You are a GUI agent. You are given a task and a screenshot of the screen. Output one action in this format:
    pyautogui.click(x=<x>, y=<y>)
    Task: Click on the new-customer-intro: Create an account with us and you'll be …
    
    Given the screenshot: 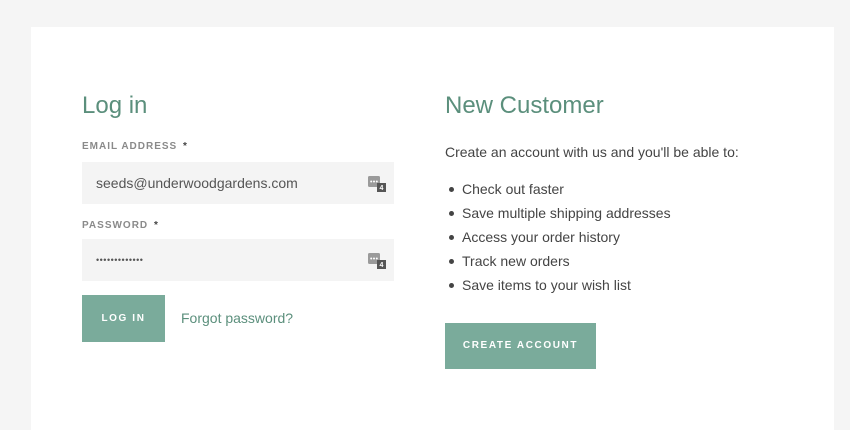 What is the action you would take?
    pyautogui.click(x=592, y=152)
    